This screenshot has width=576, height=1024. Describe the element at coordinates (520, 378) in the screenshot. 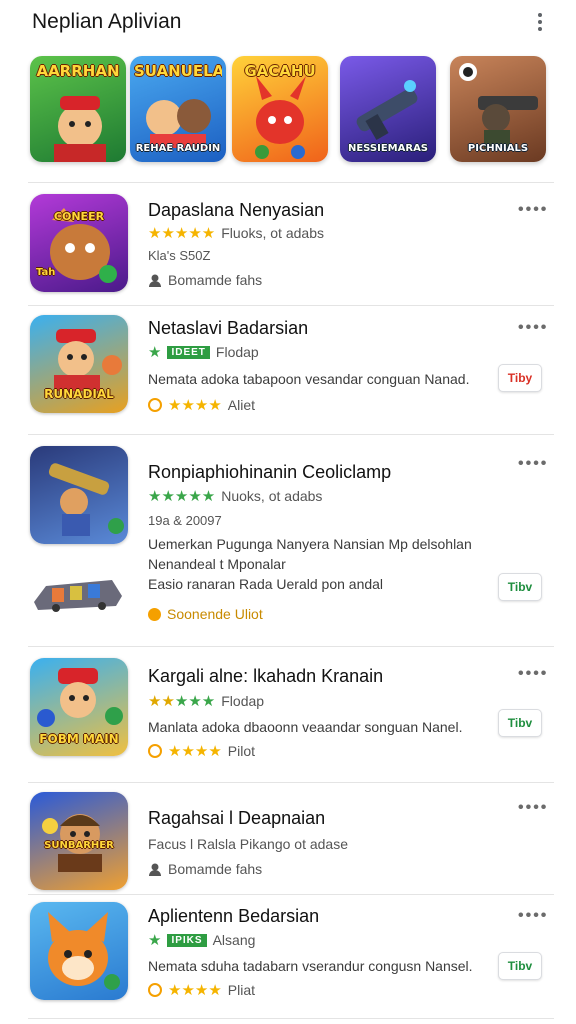

I see `install-button: Tiby` at that location.